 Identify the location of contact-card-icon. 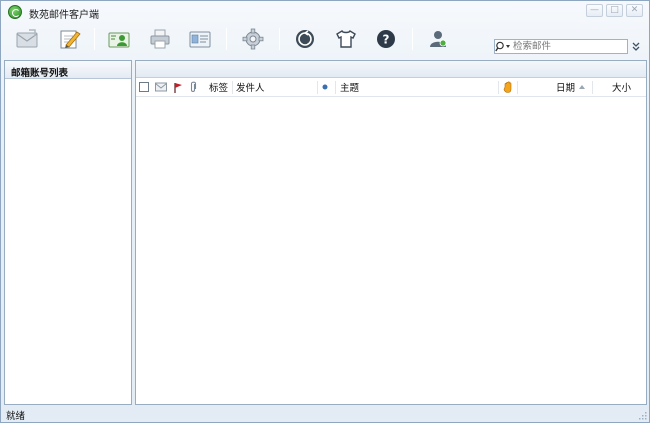
(119, 40).